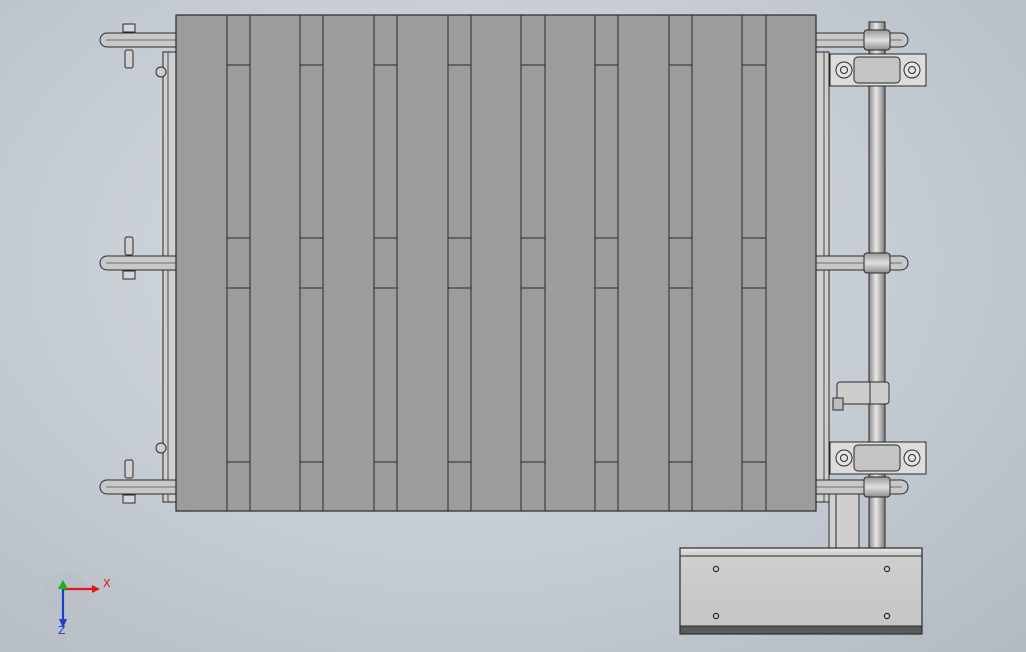  What do you see at coordinates (77, 604) in the screenshot?
I see `axis-triad: X Z` at bounding box center [77, 604].